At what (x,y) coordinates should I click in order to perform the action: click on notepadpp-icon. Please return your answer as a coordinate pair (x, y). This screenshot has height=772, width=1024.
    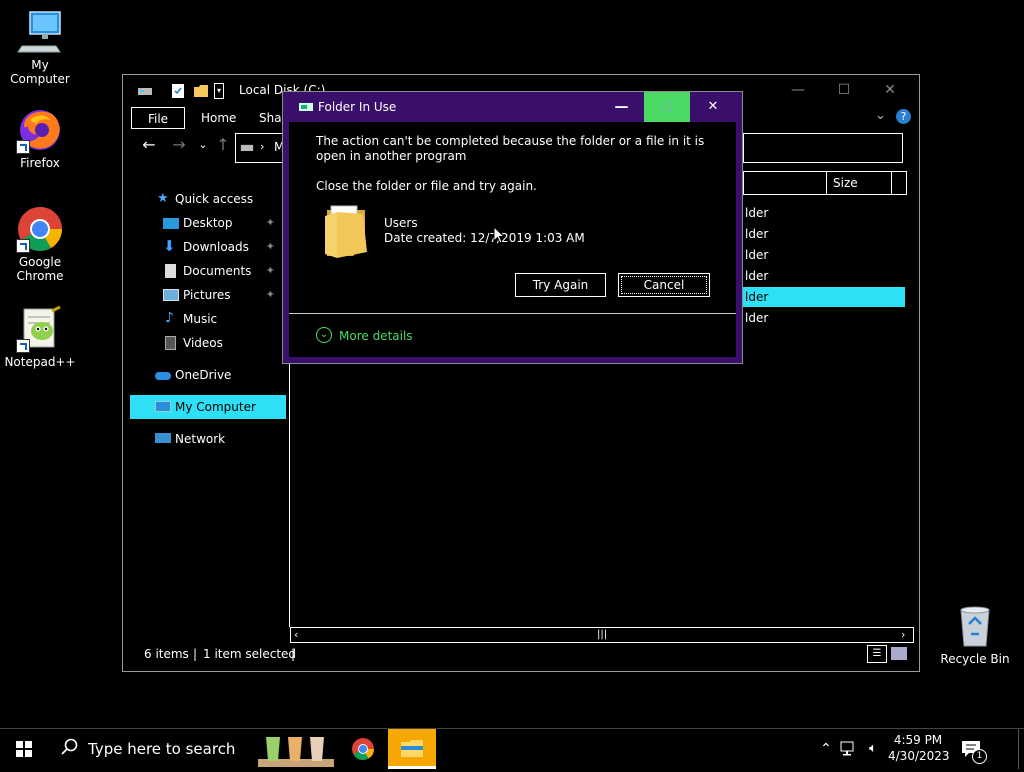
    Looking at the image, I should click on (40, 329).